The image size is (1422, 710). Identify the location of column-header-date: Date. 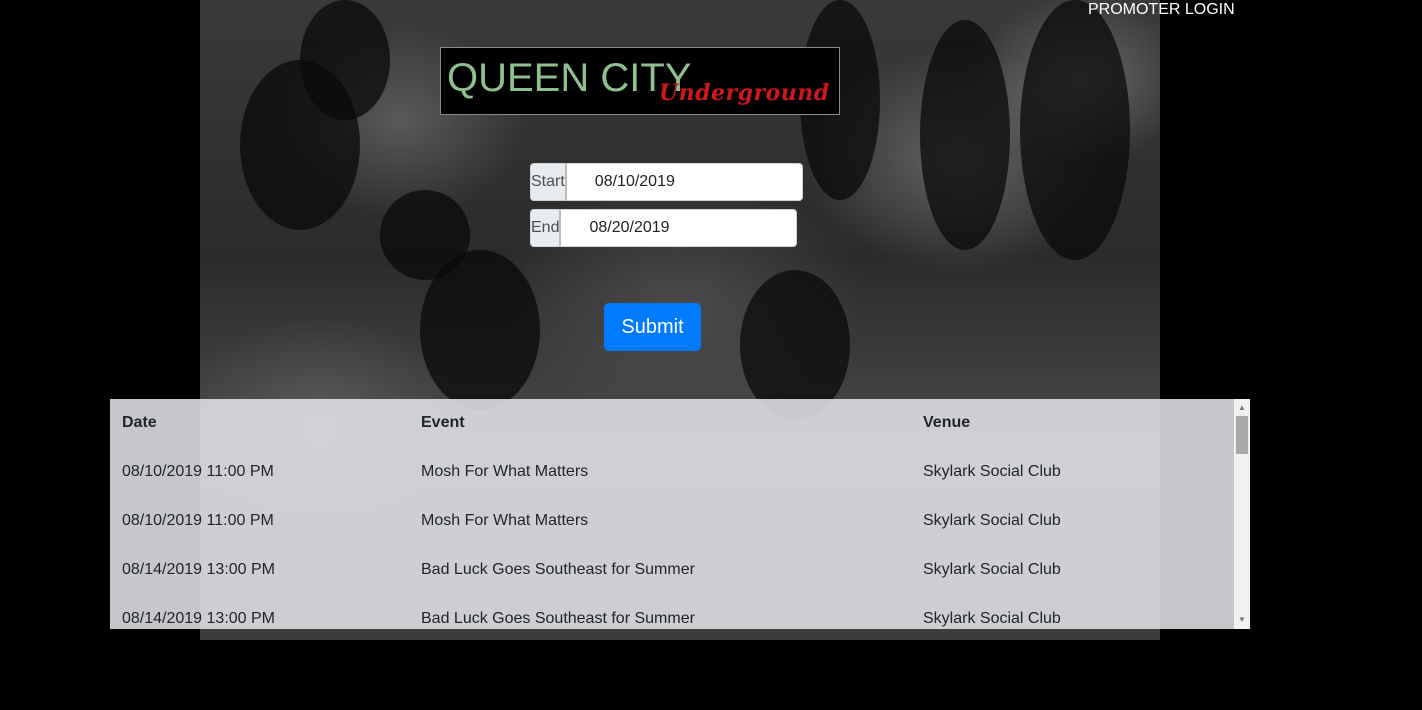
(139, 422).